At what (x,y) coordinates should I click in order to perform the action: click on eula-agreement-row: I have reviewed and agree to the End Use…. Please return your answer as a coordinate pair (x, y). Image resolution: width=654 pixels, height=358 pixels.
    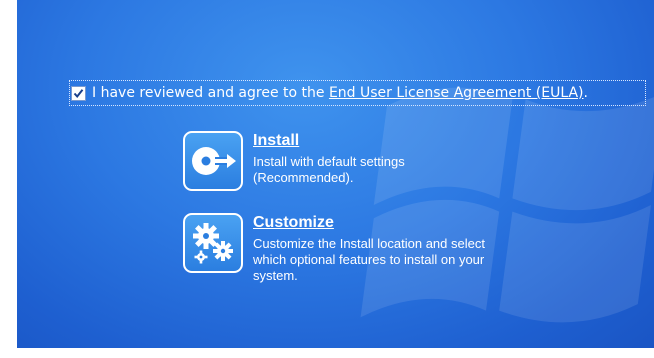
    Looking at the image, I should click on (357, 93).